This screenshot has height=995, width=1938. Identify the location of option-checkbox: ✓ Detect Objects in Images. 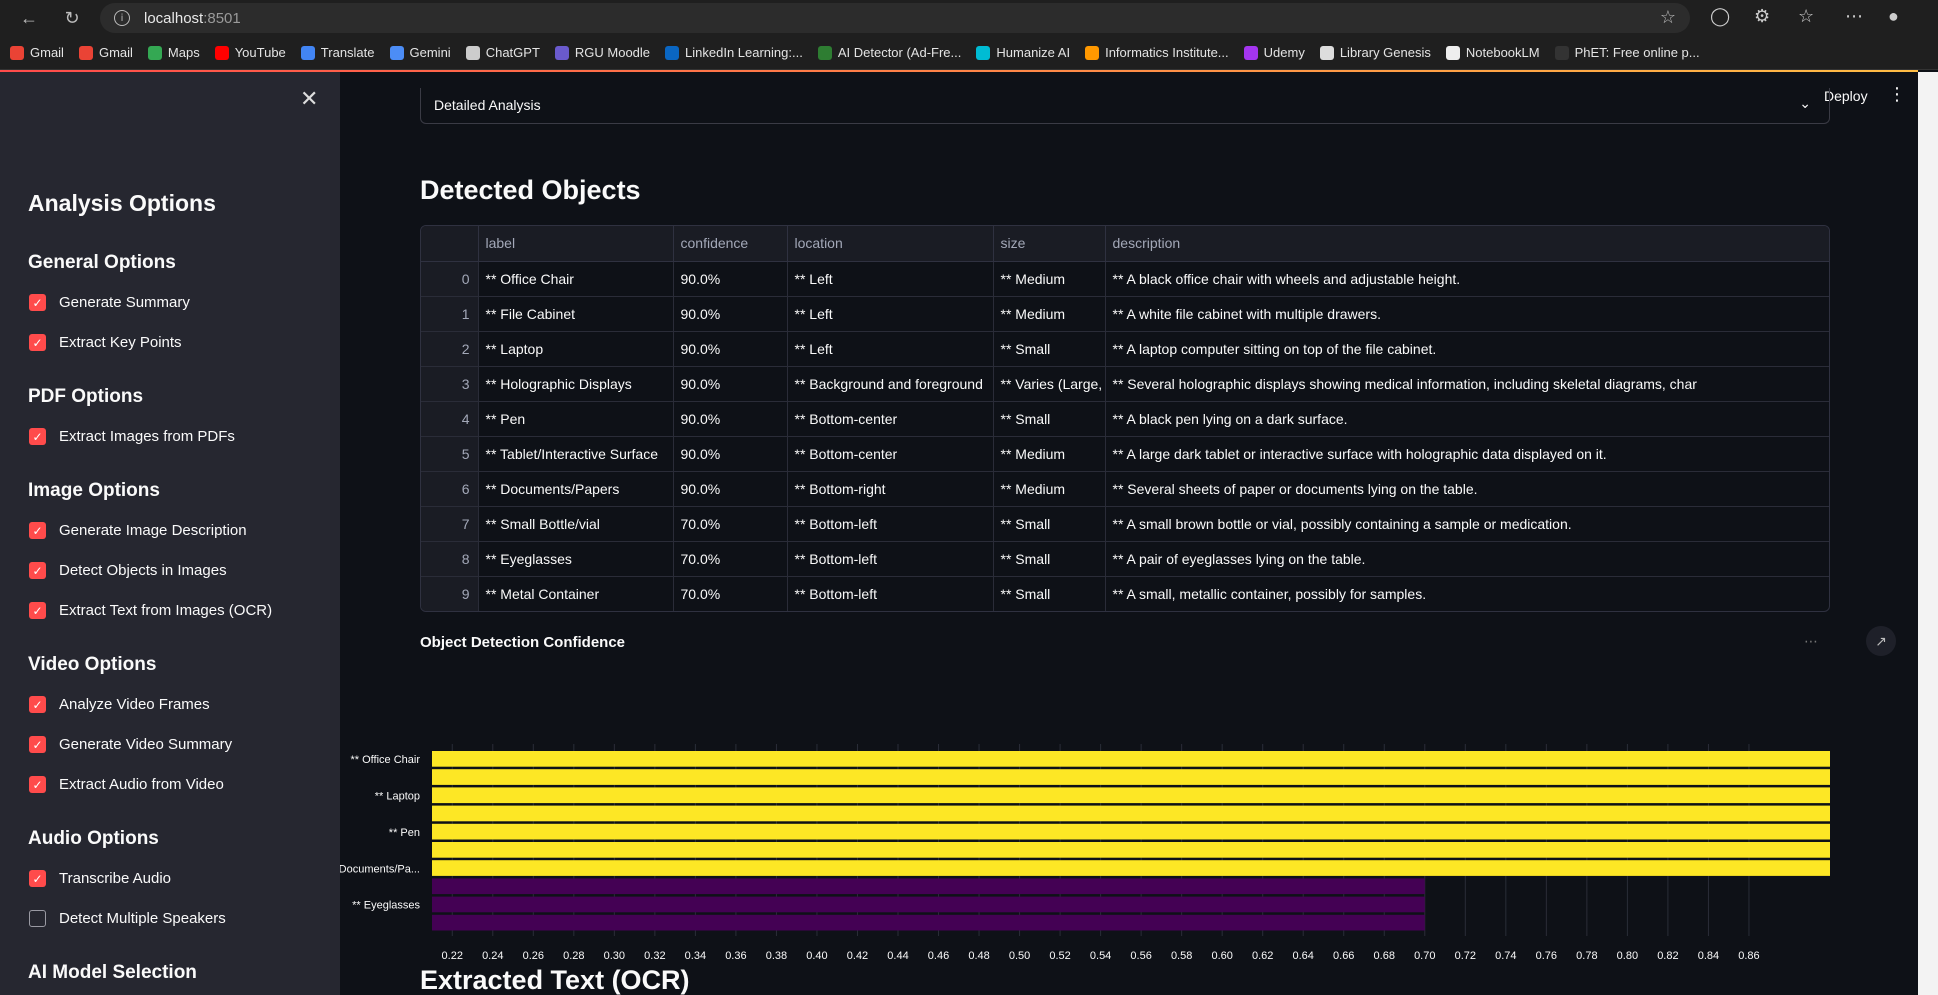
(128, 570).